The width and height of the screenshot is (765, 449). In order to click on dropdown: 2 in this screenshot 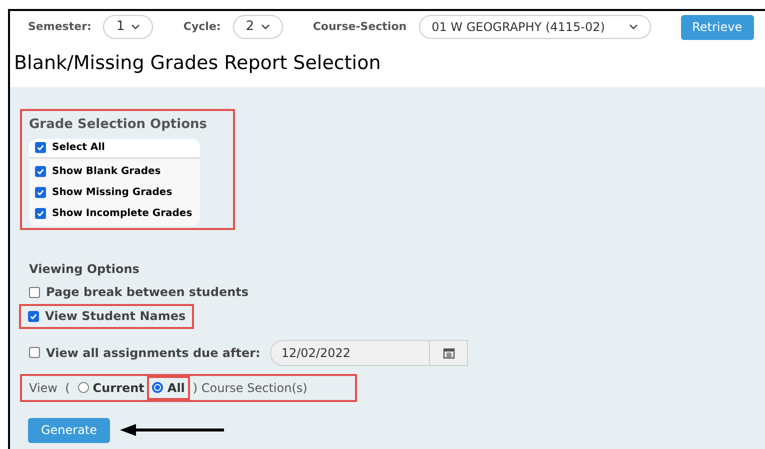, I will do `click(257, 27)`.